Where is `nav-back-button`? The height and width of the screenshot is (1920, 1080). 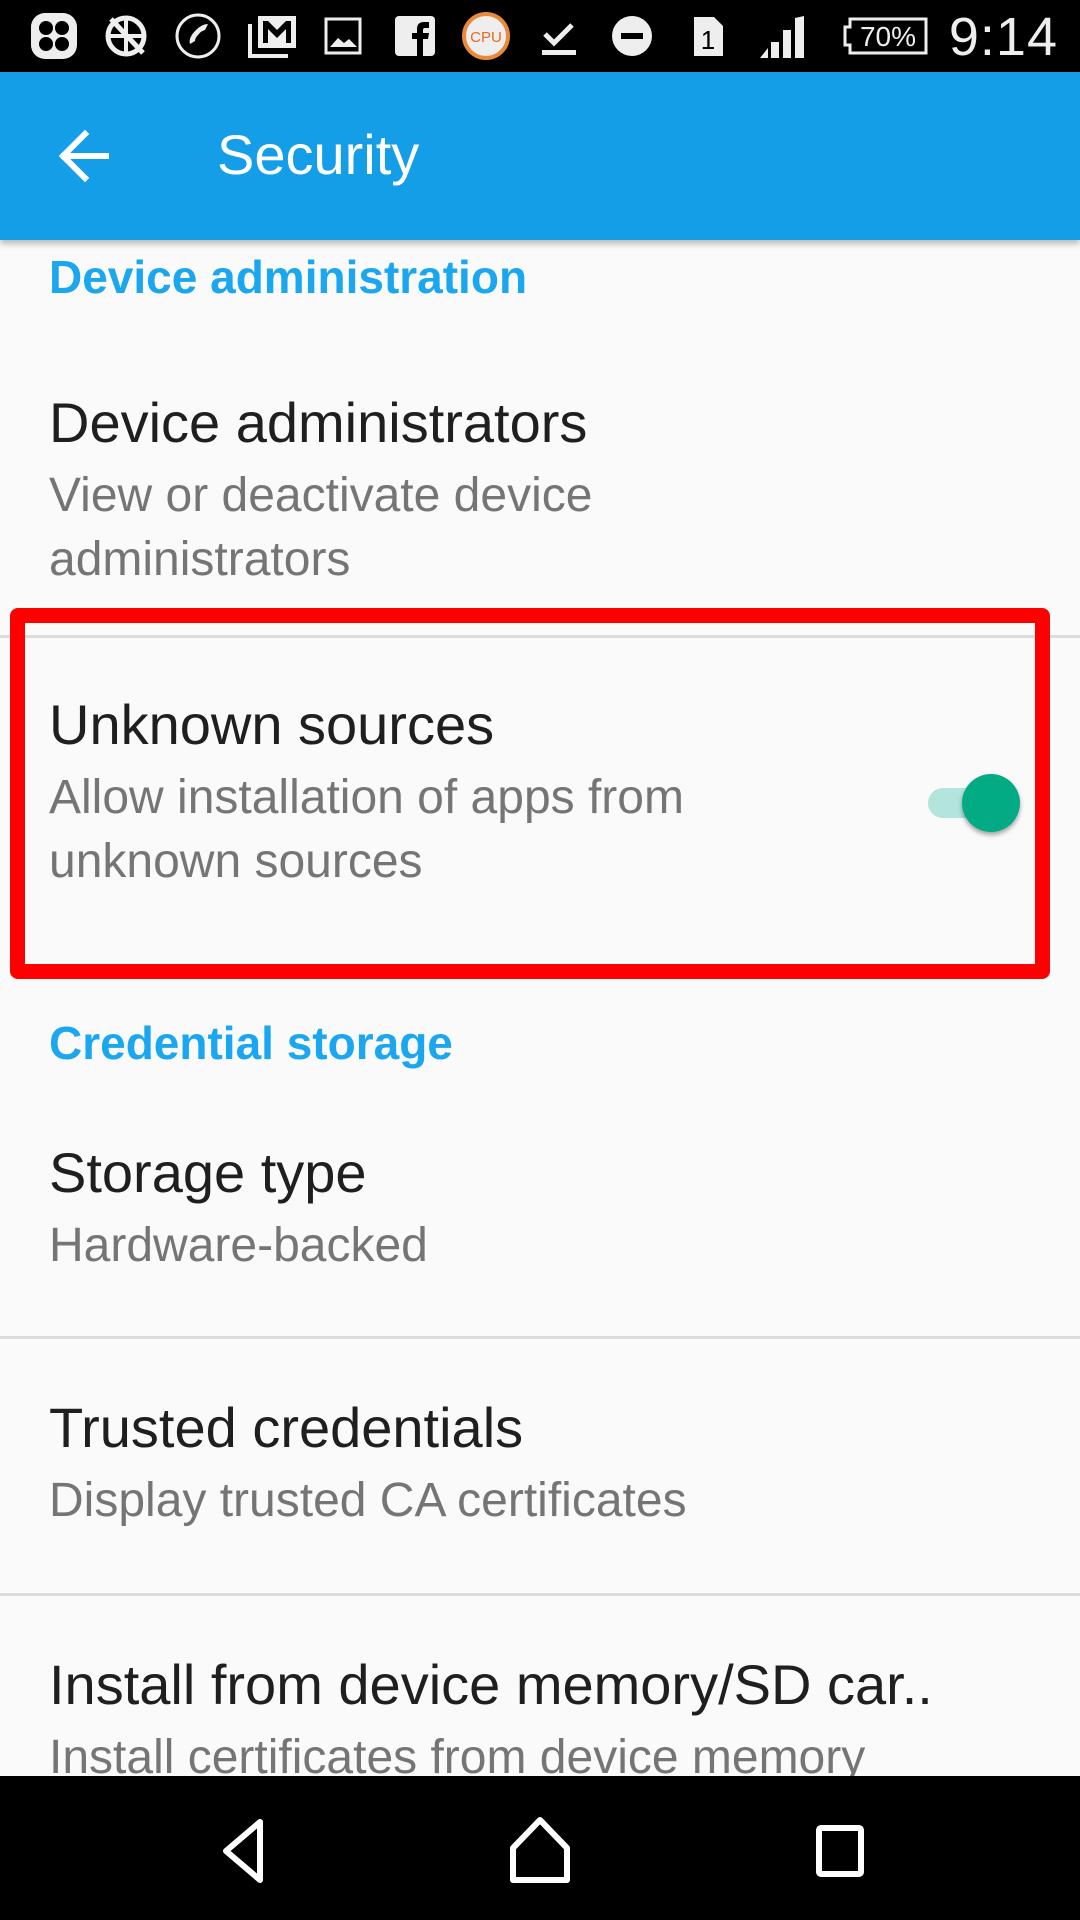
nav-back-button is located at coordinates (241, 1851).